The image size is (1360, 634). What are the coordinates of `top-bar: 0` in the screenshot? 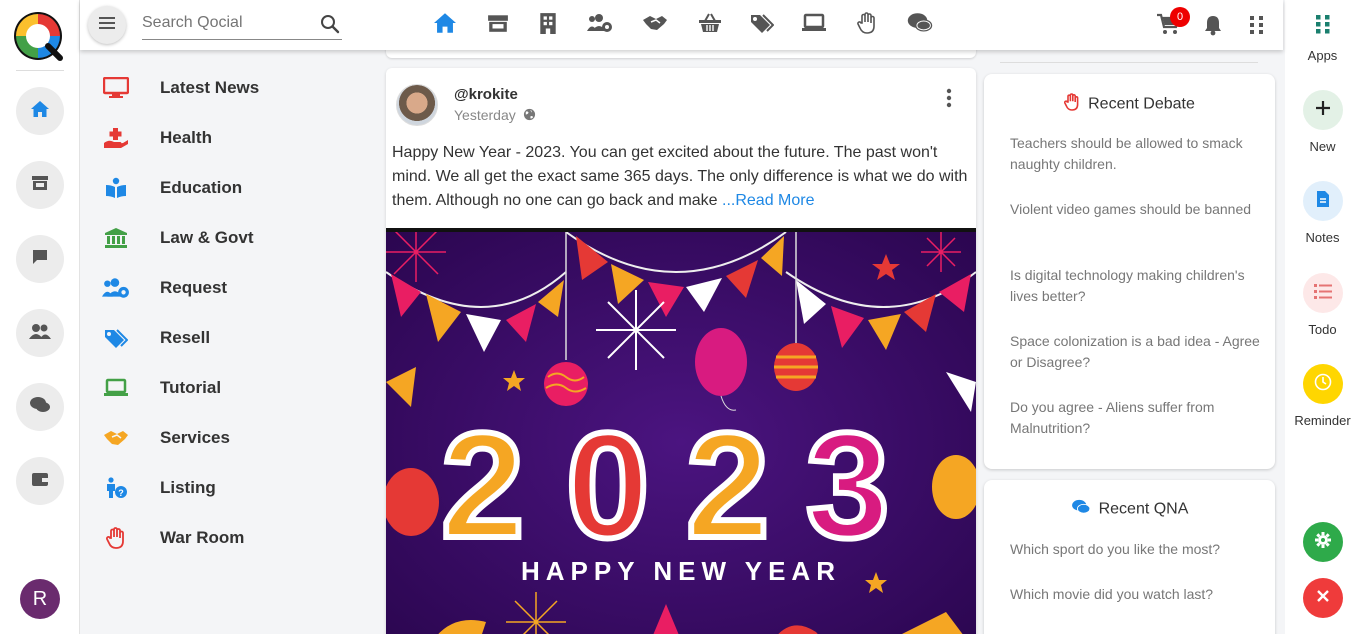 It's located at (681, 25).